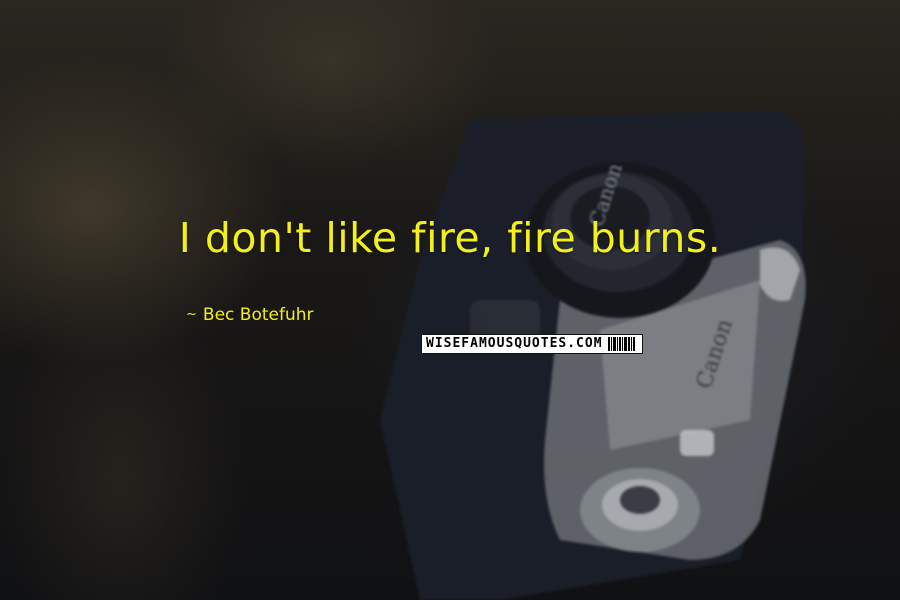  Describe the element at coordinates (514, 343) in the screenshot. I see `logo-text: WISEFAMOUSQUOTES.COM` at that location.